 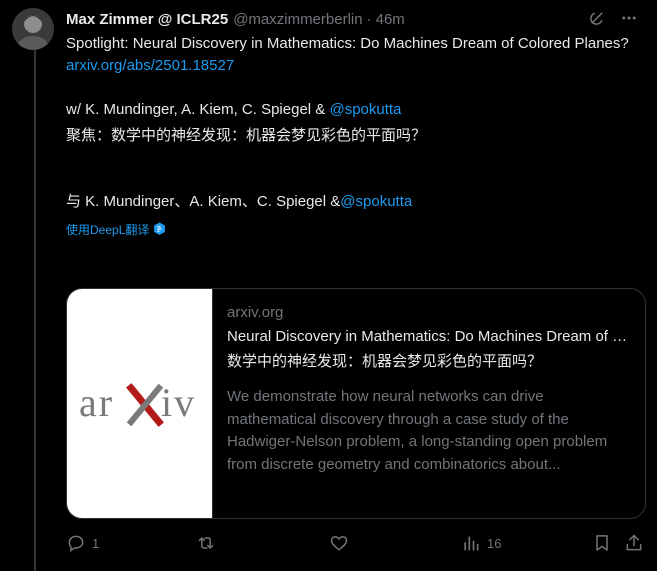 I want to click on views-button: 16, so click(x=481, y=543).